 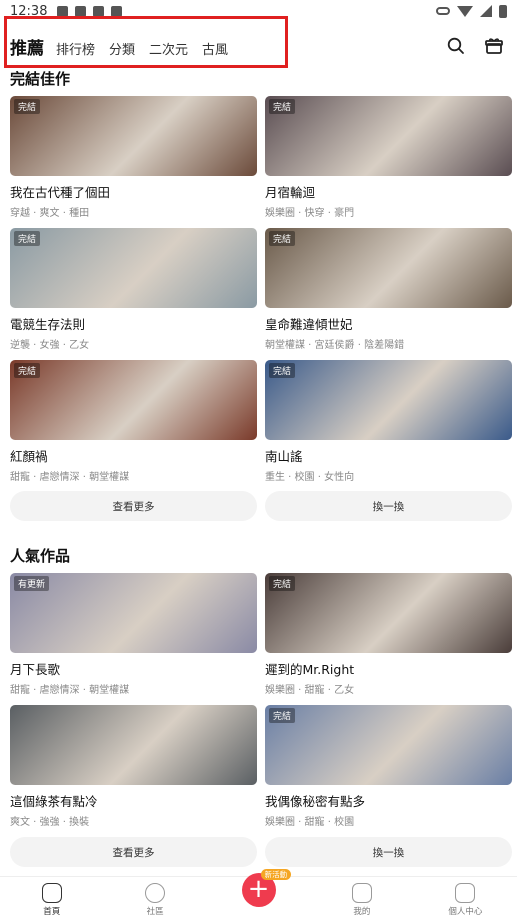 What do you see at coordinates (155, 912) in the screenshot?
I see `nav-label: 社區` at bounding box center [155, 912].